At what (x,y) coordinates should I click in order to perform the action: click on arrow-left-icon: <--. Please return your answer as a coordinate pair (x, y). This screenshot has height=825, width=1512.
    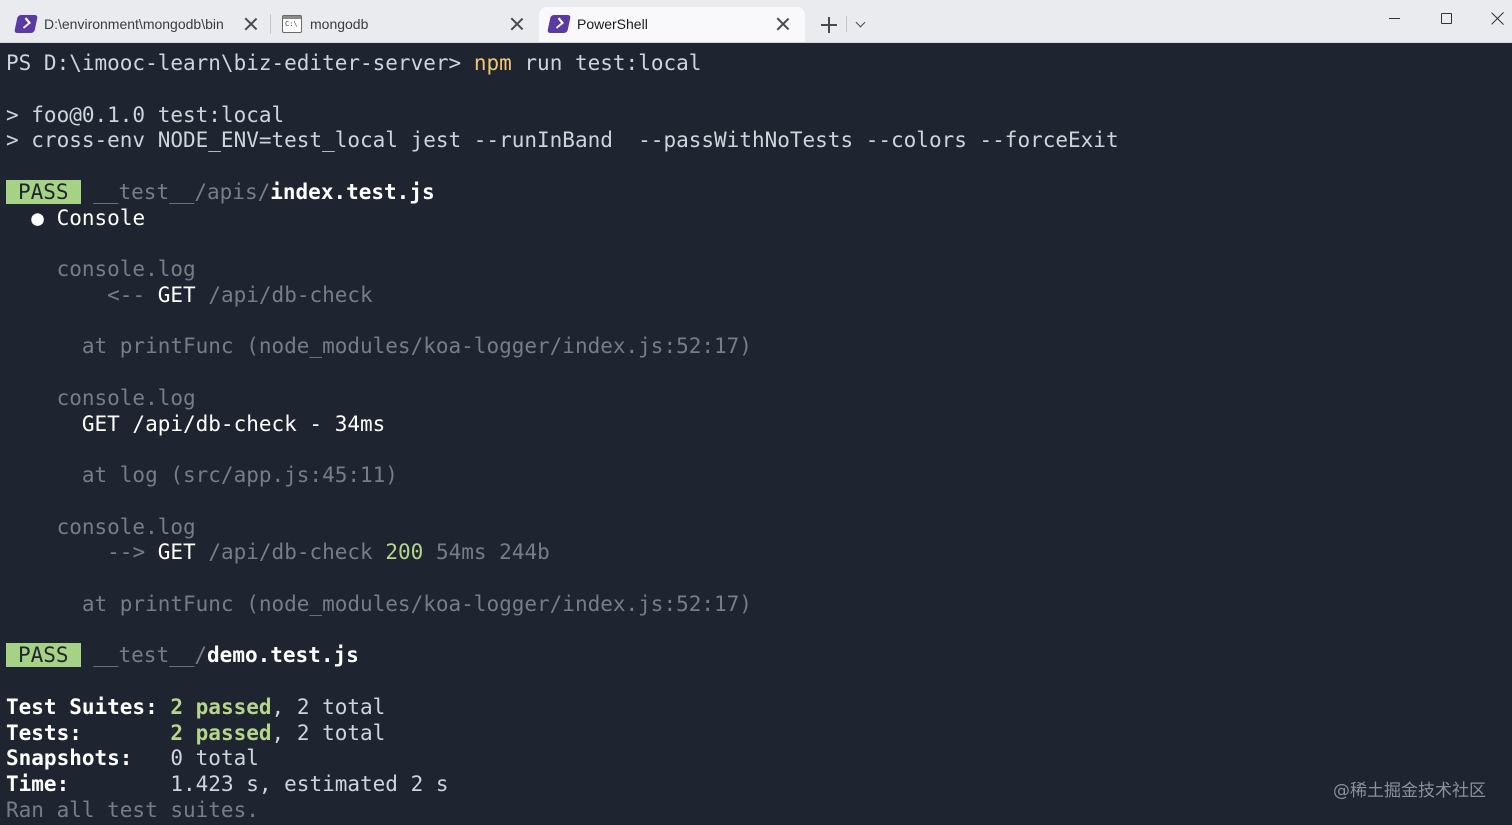
    Looking at the image, I should click on (126, 294).